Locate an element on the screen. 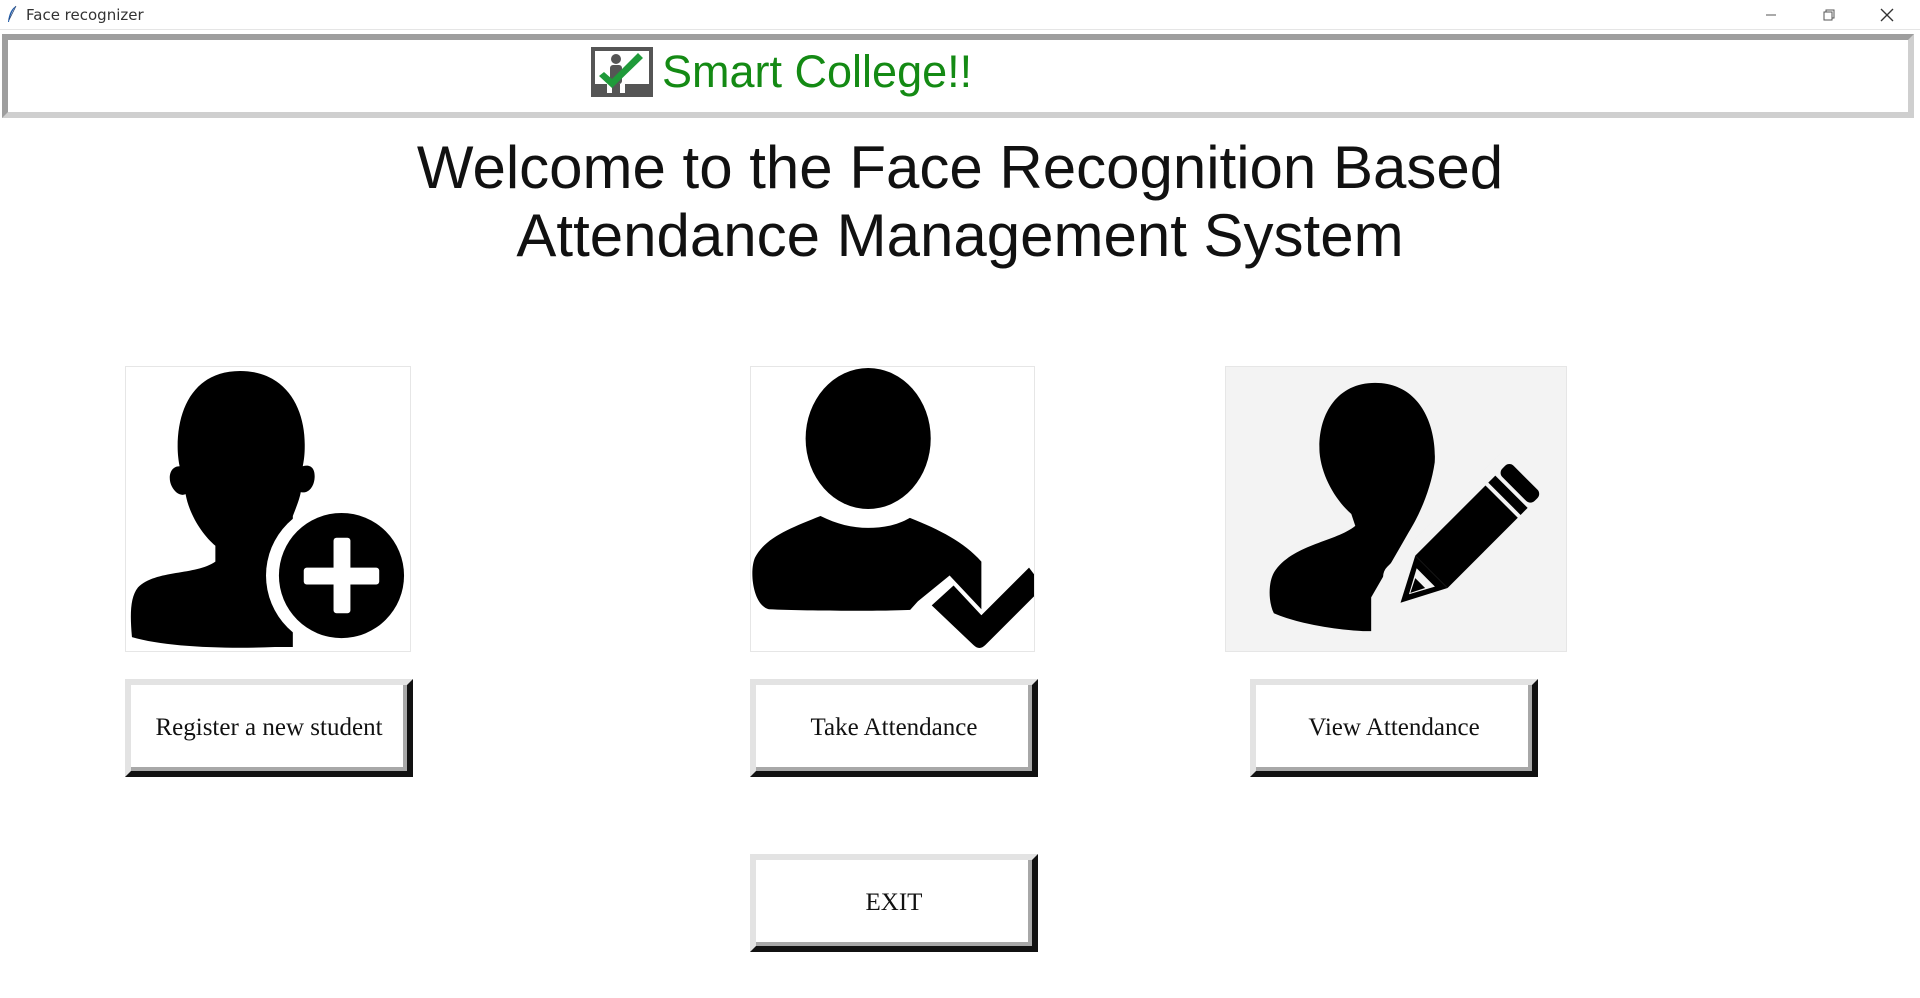 Image resolution: width=1920 pixels, height=998 pixels. banner-content: Smart College!! is located at coordinates (781, 72).